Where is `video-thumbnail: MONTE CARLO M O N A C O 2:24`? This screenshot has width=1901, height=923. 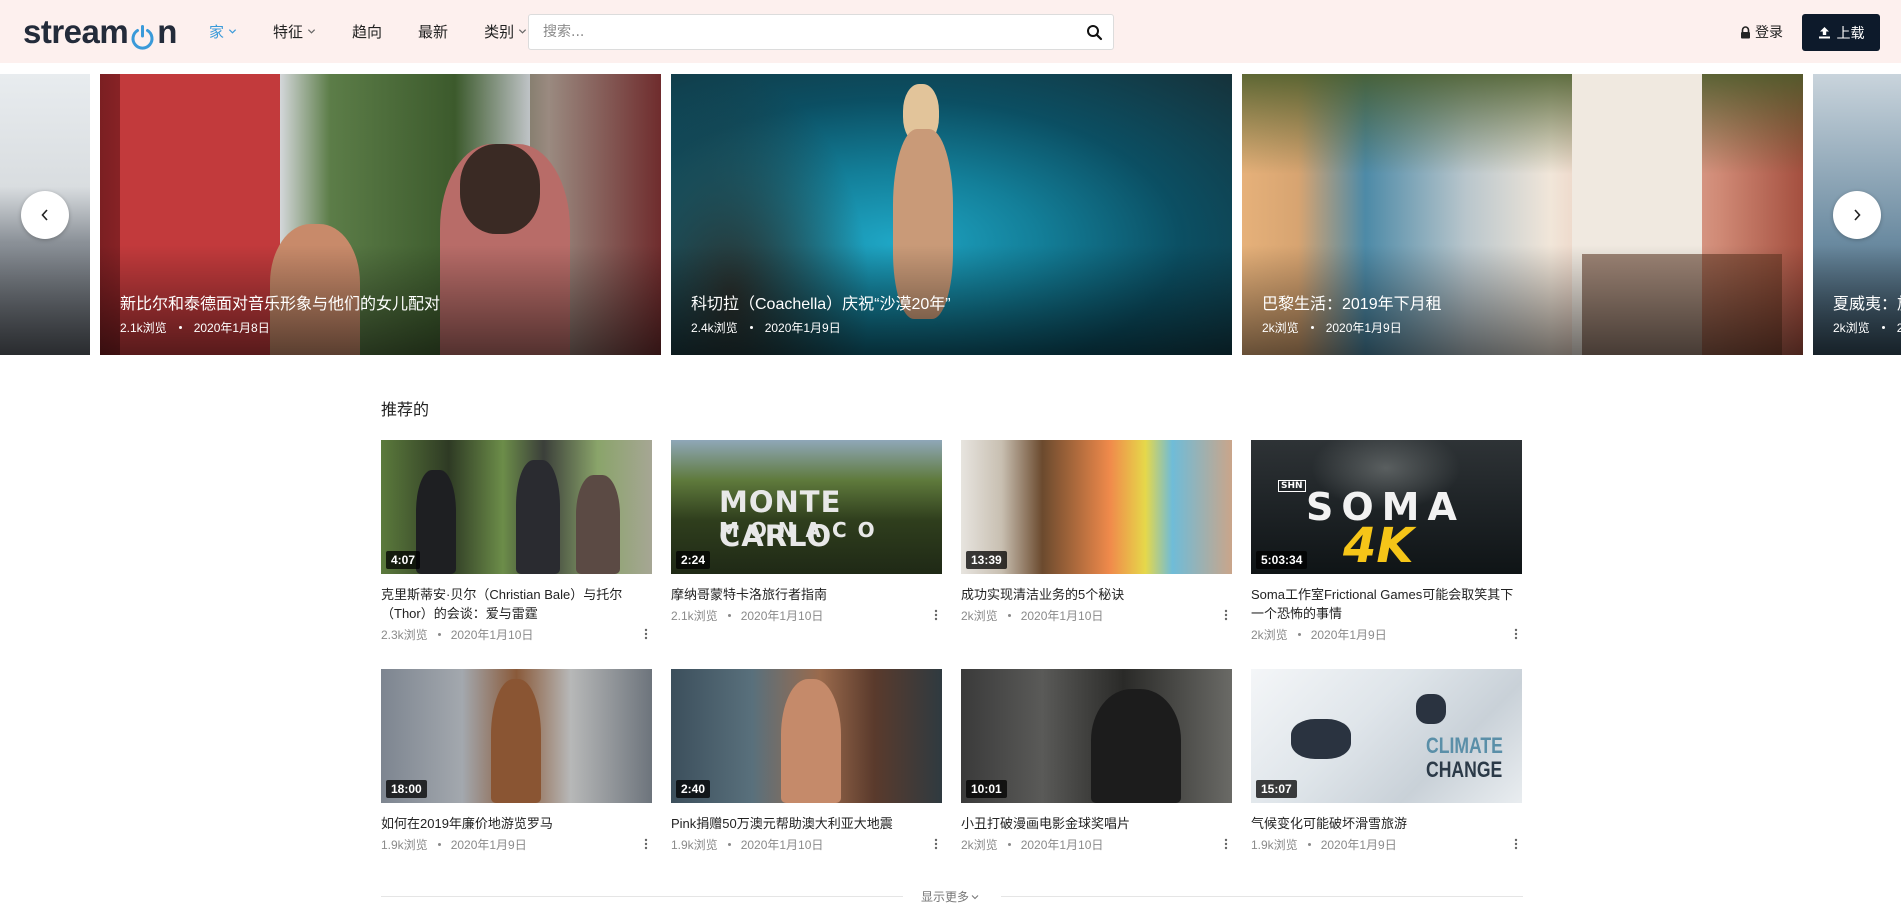 video-thumbnail: MONTE CARLO M O N A C O 2:24 is located at coordinates (806, 507).